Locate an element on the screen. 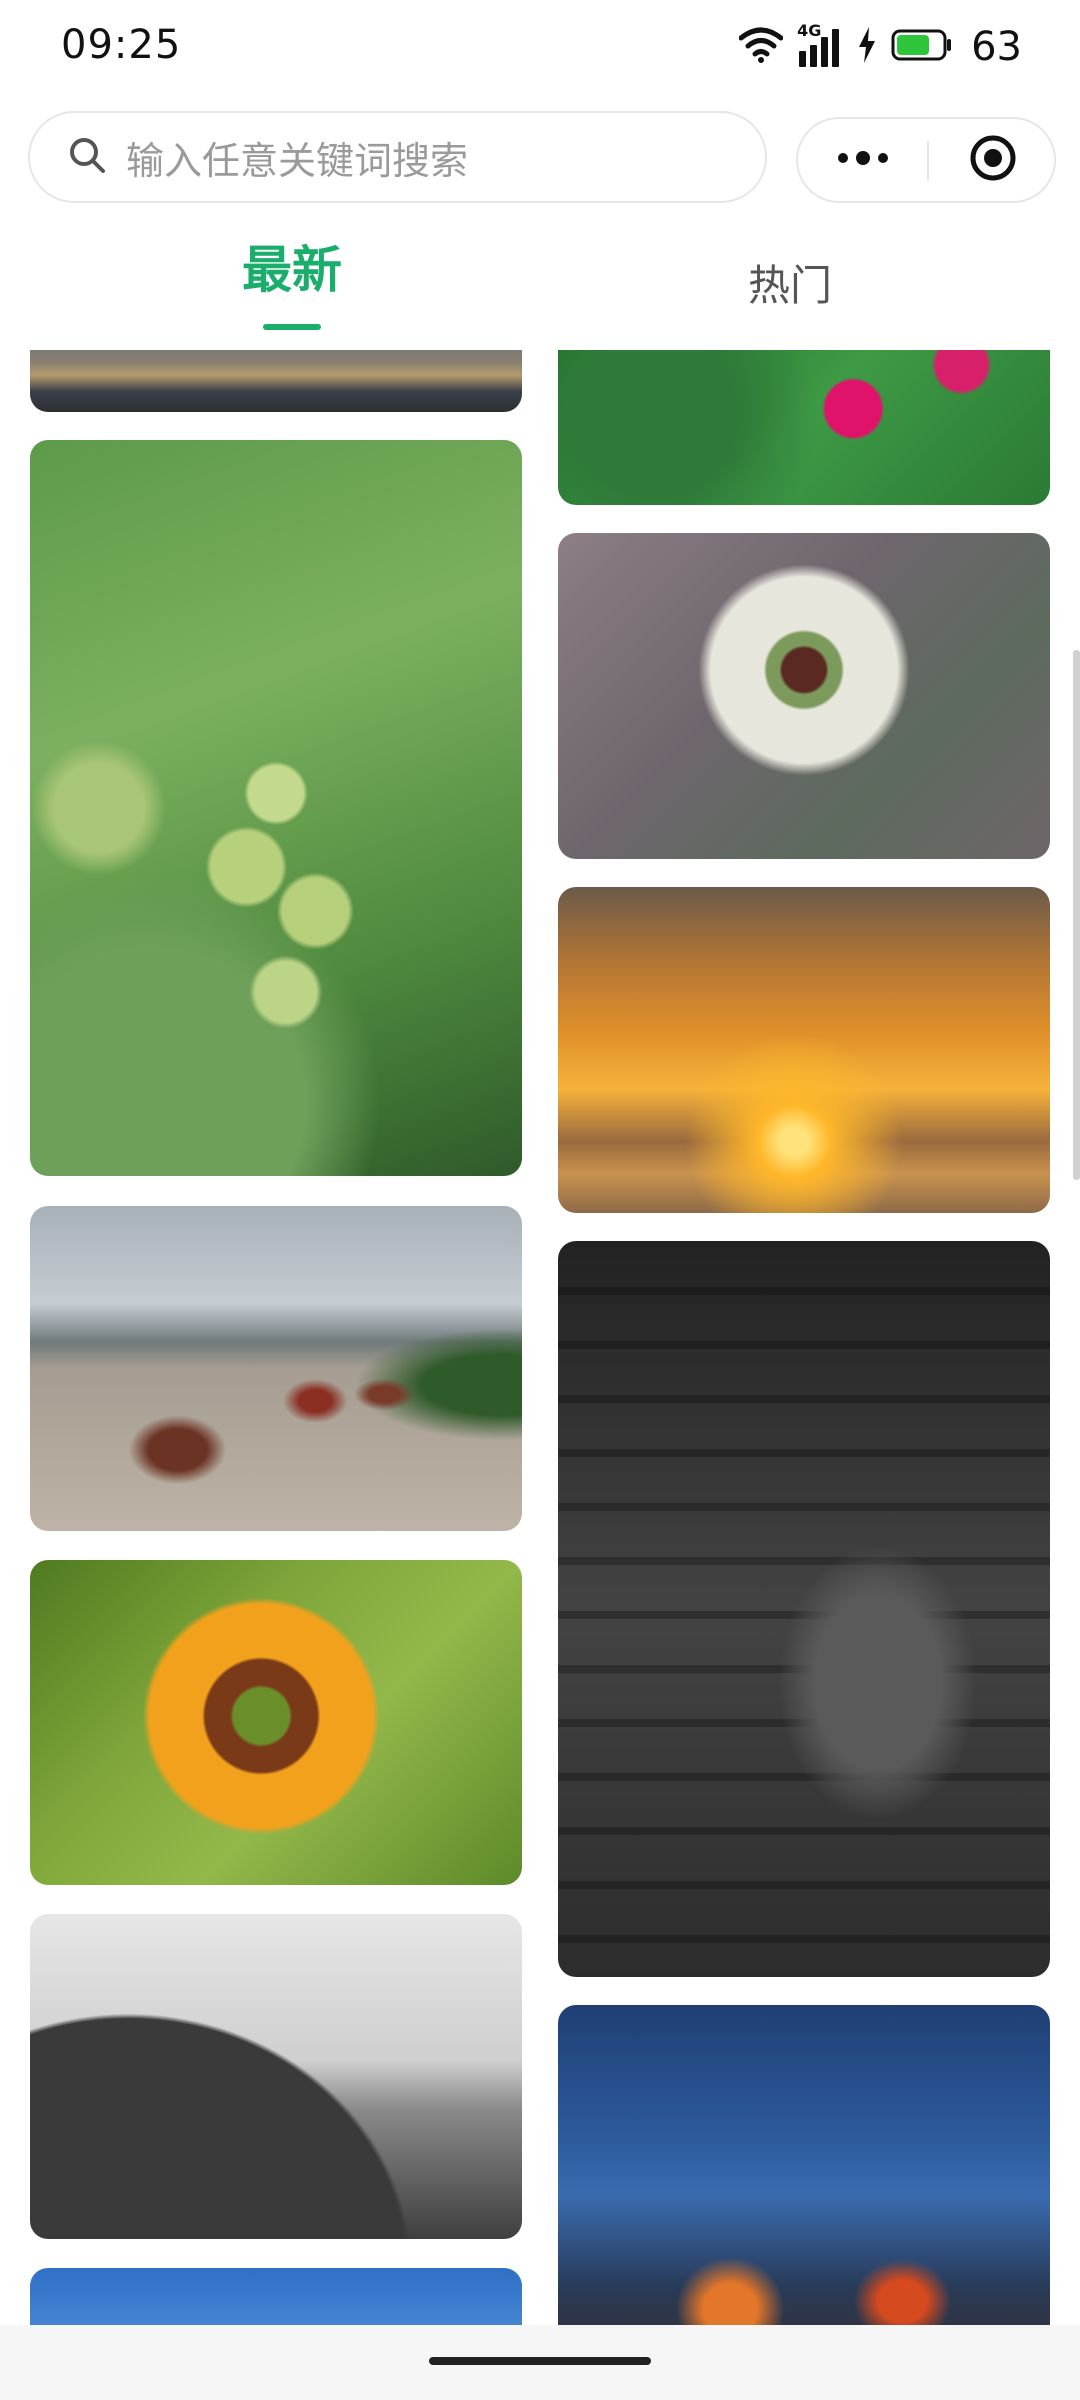 The width and height of the screenshot is (1080, 2400). tab-latest: 最新 is located at coordinates (292, 266).